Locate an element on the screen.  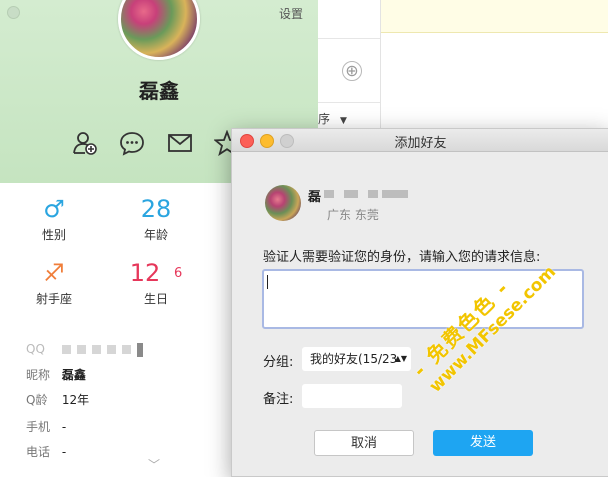
birthday-day: 6 is located at coordinates (178, 273).